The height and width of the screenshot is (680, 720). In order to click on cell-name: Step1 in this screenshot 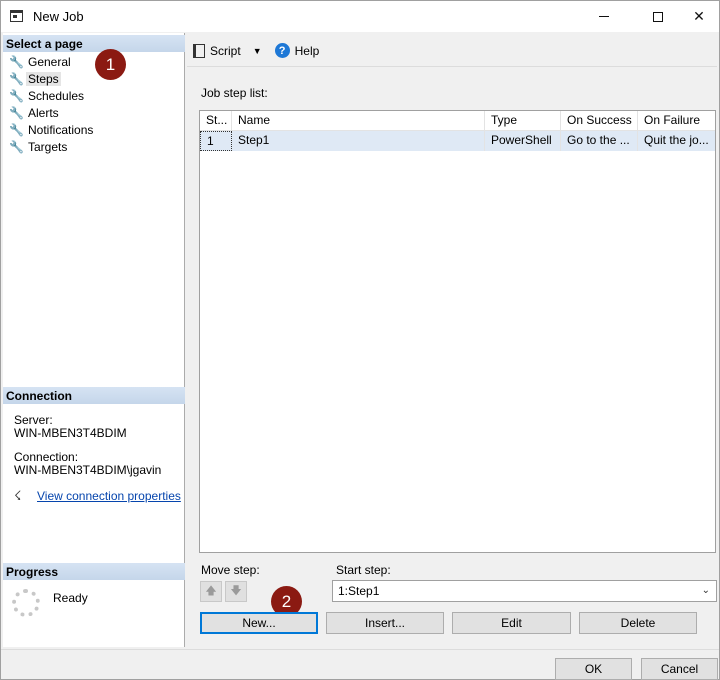, I will do `click(358, 141)`.